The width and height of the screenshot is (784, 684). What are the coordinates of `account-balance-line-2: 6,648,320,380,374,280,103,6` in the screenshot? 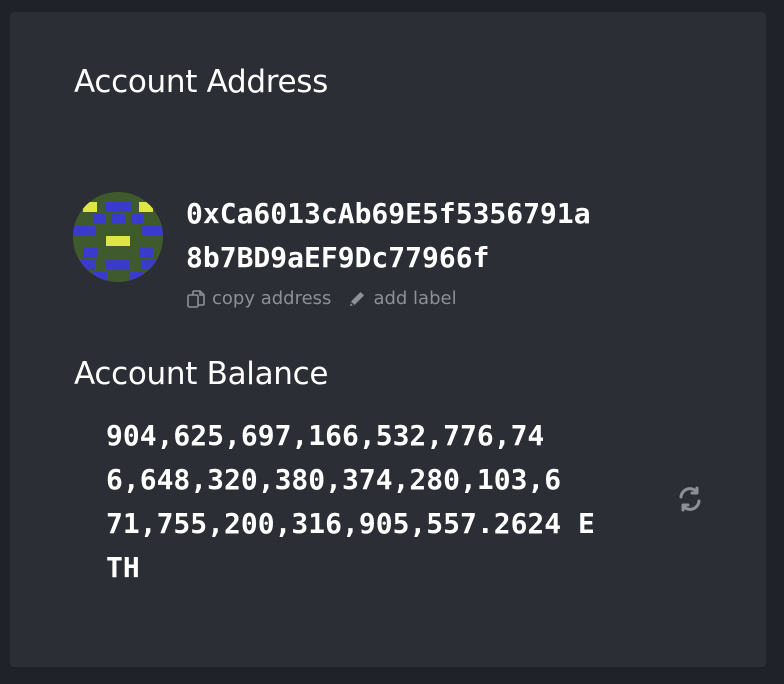 It's located at (334, 479).